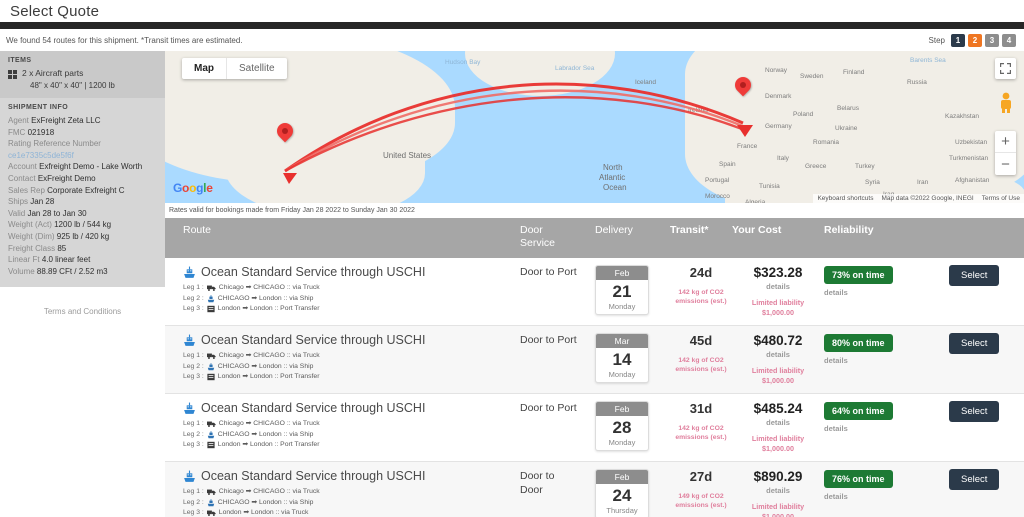  What do you see at coordinates (54, 144) in the screenshot?
I see `info-rating-ref-key: Rating Reference Number` at bounding box center [54, 144].